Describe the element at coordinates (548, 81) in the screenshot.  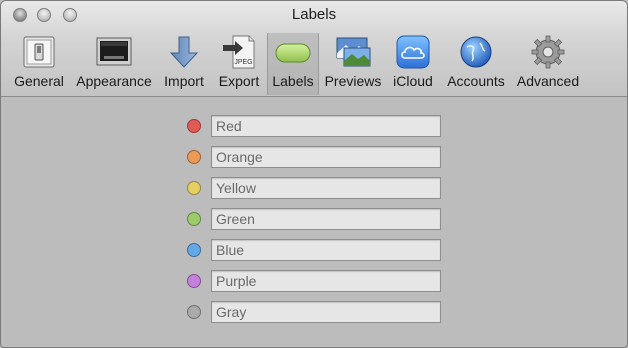
I see `tab-advanced-label: Advanced` at that location.